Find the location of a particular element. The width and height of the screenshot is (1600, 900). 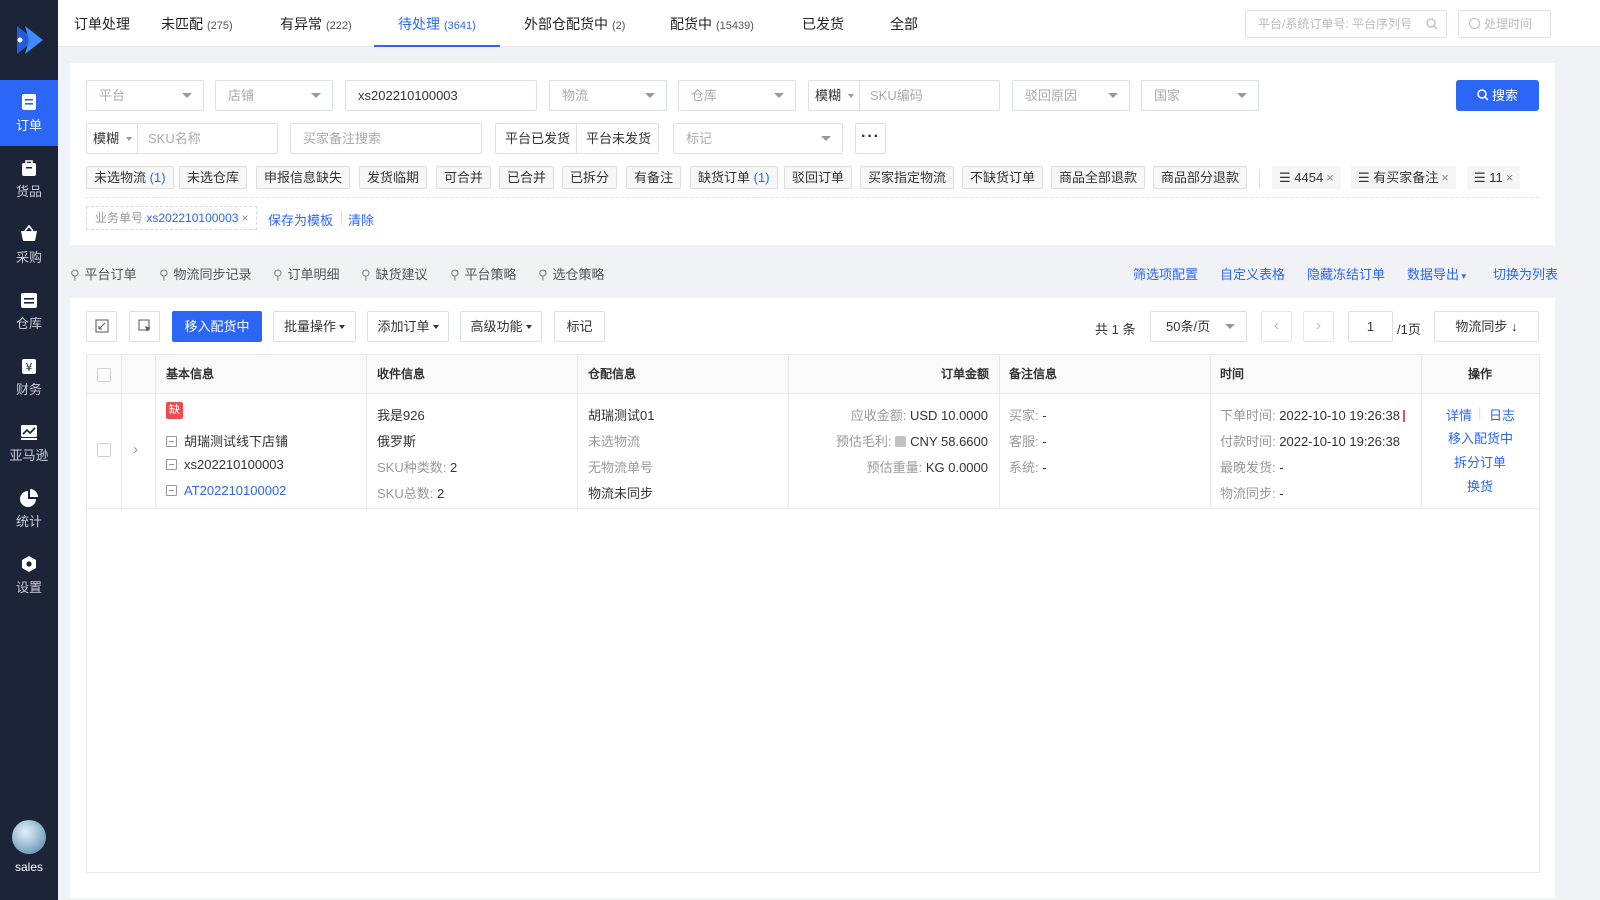

select-icon is located at coordinates (144, 325).